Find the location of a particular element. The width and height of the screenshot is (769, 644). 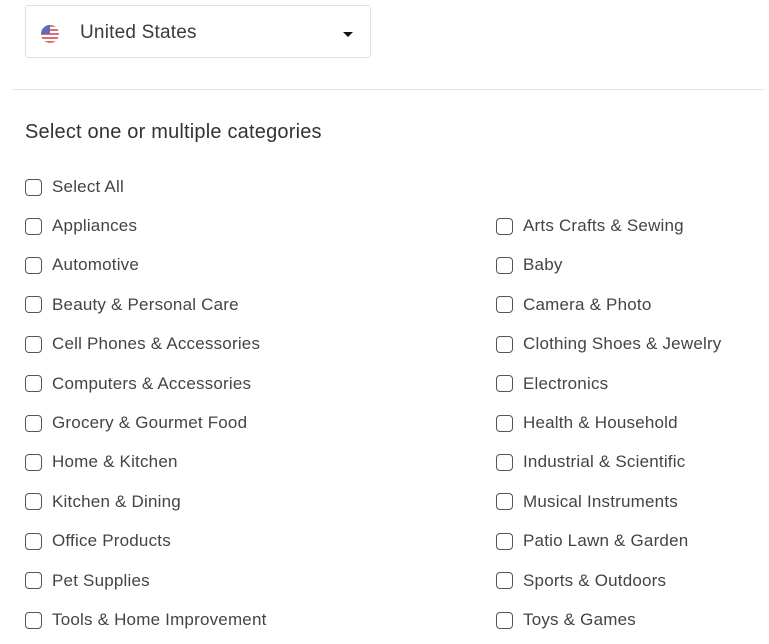

category-checkbox: Beauty & Personal Care is located at coordinates (132, 305).